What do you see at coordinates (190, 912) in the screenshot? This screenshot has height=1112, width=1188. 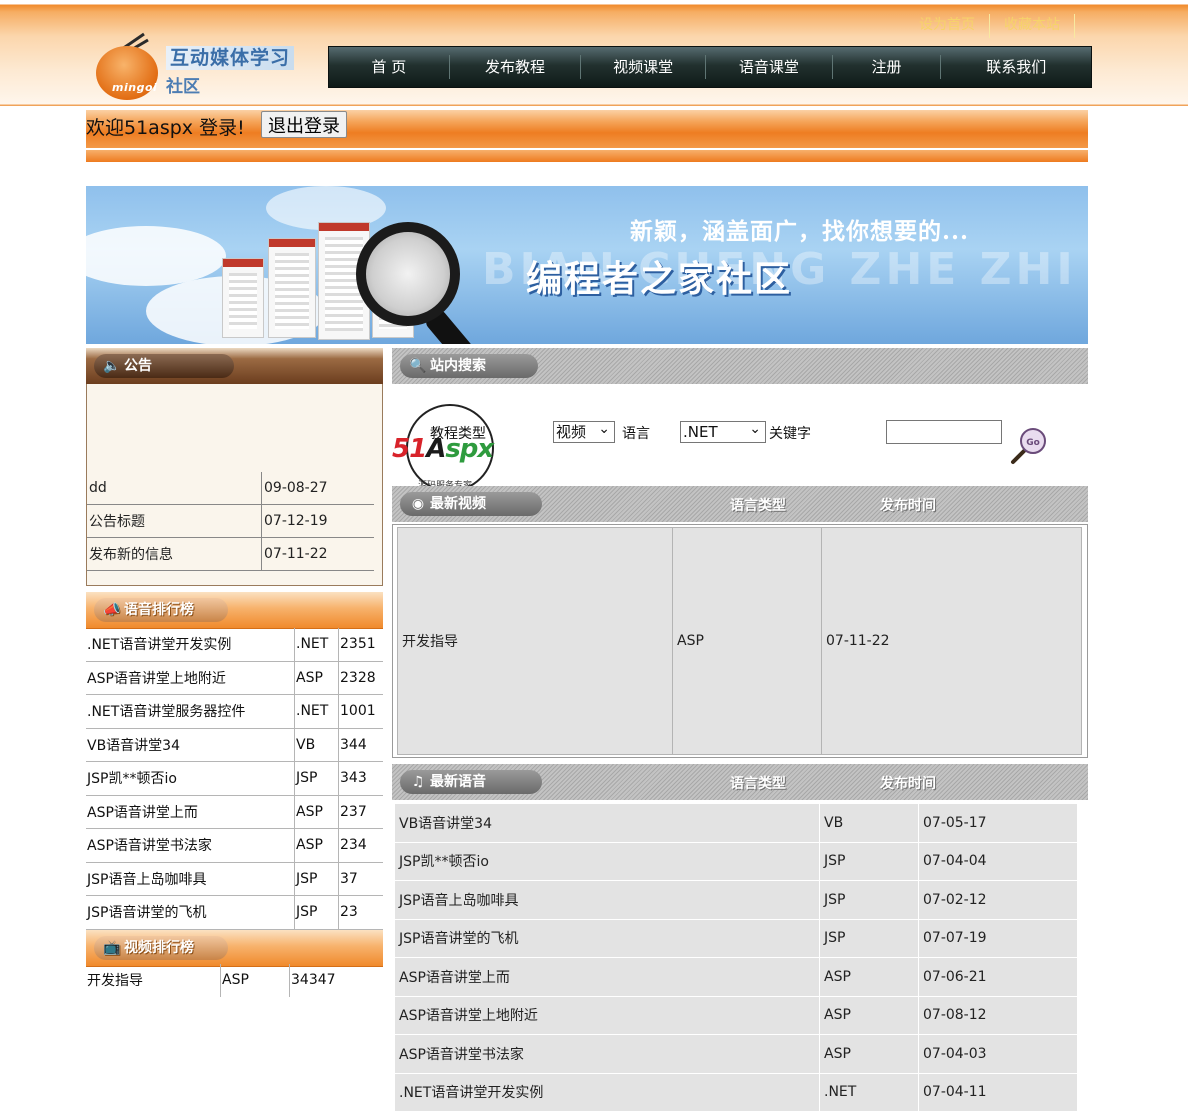 I see `audio-rank-name: JSP语音讲堂的飞机` at bounding box center [190, 912].